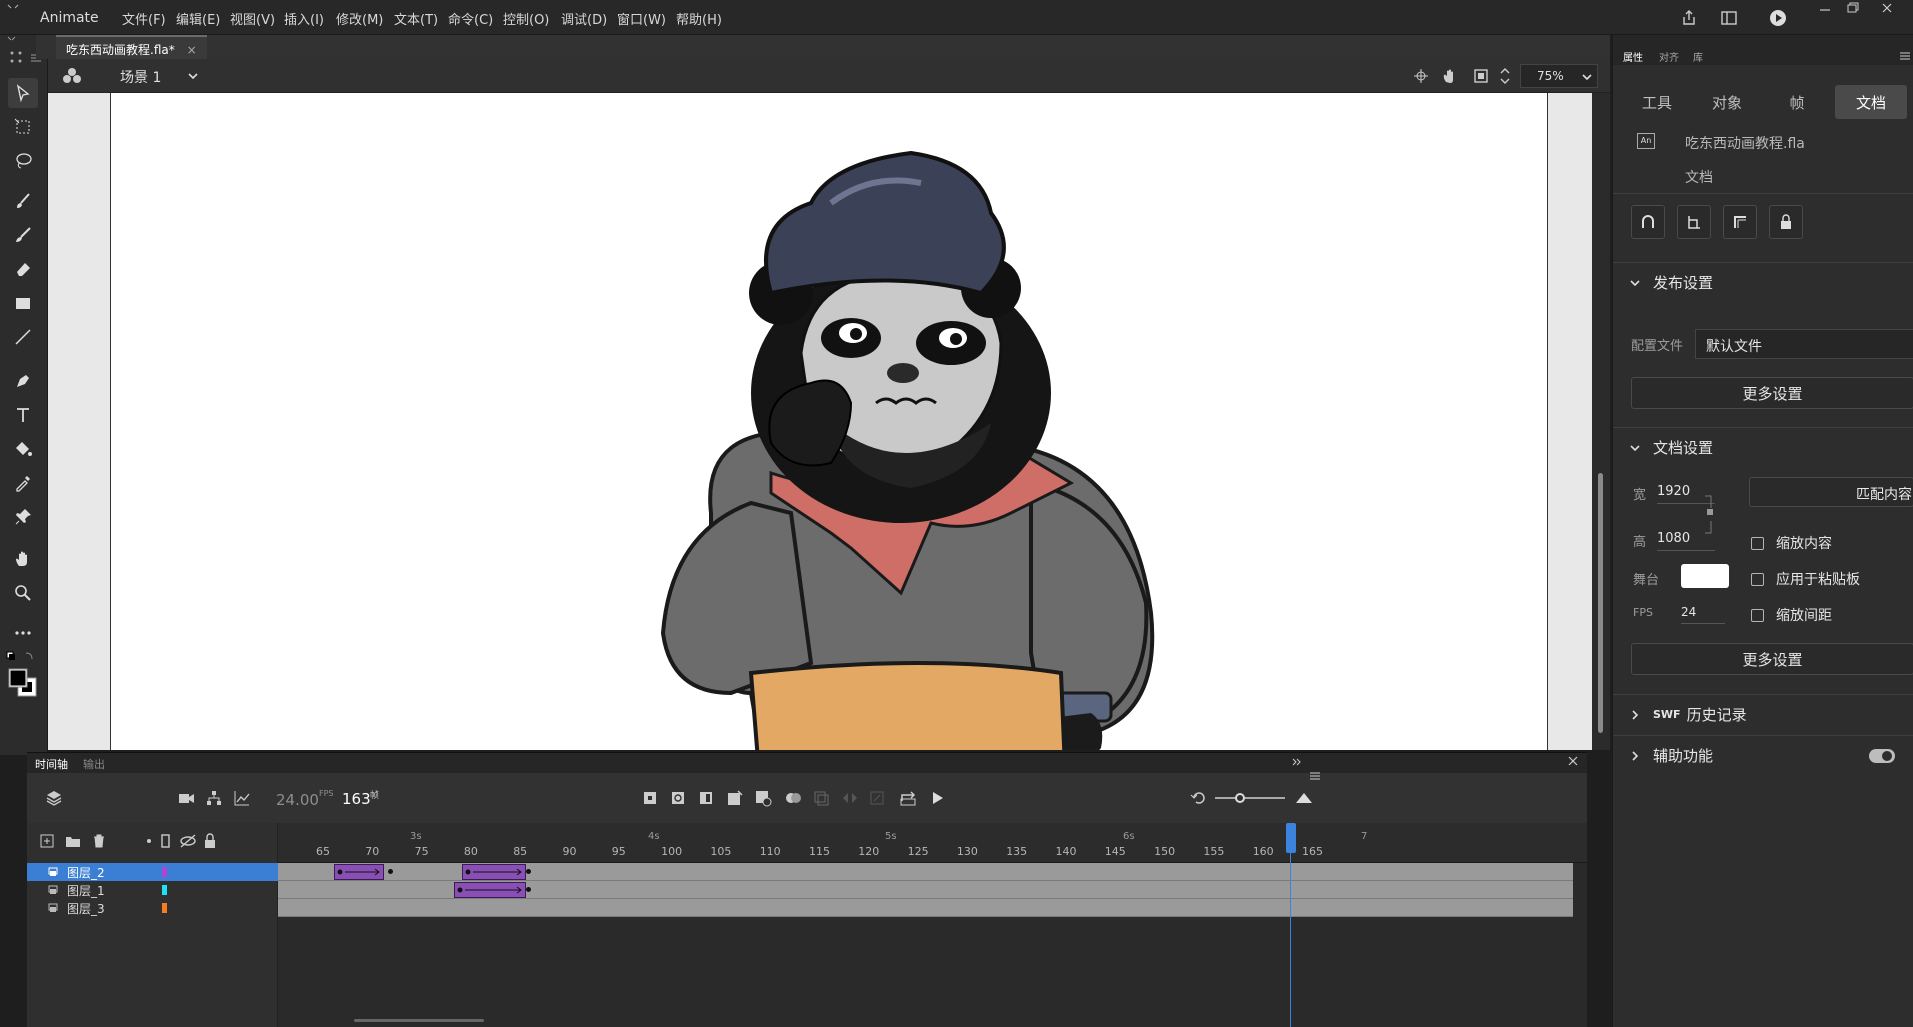  I want to click on accessibility-toggle, so click(1882, 756).